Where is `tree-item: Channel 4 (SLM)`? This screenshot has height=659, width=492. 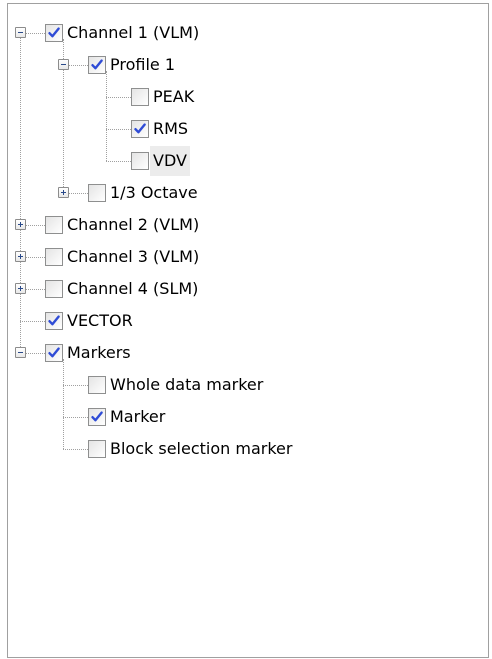 tree-item: Channel 4 (SLM) is located at coordinates (243, 289).